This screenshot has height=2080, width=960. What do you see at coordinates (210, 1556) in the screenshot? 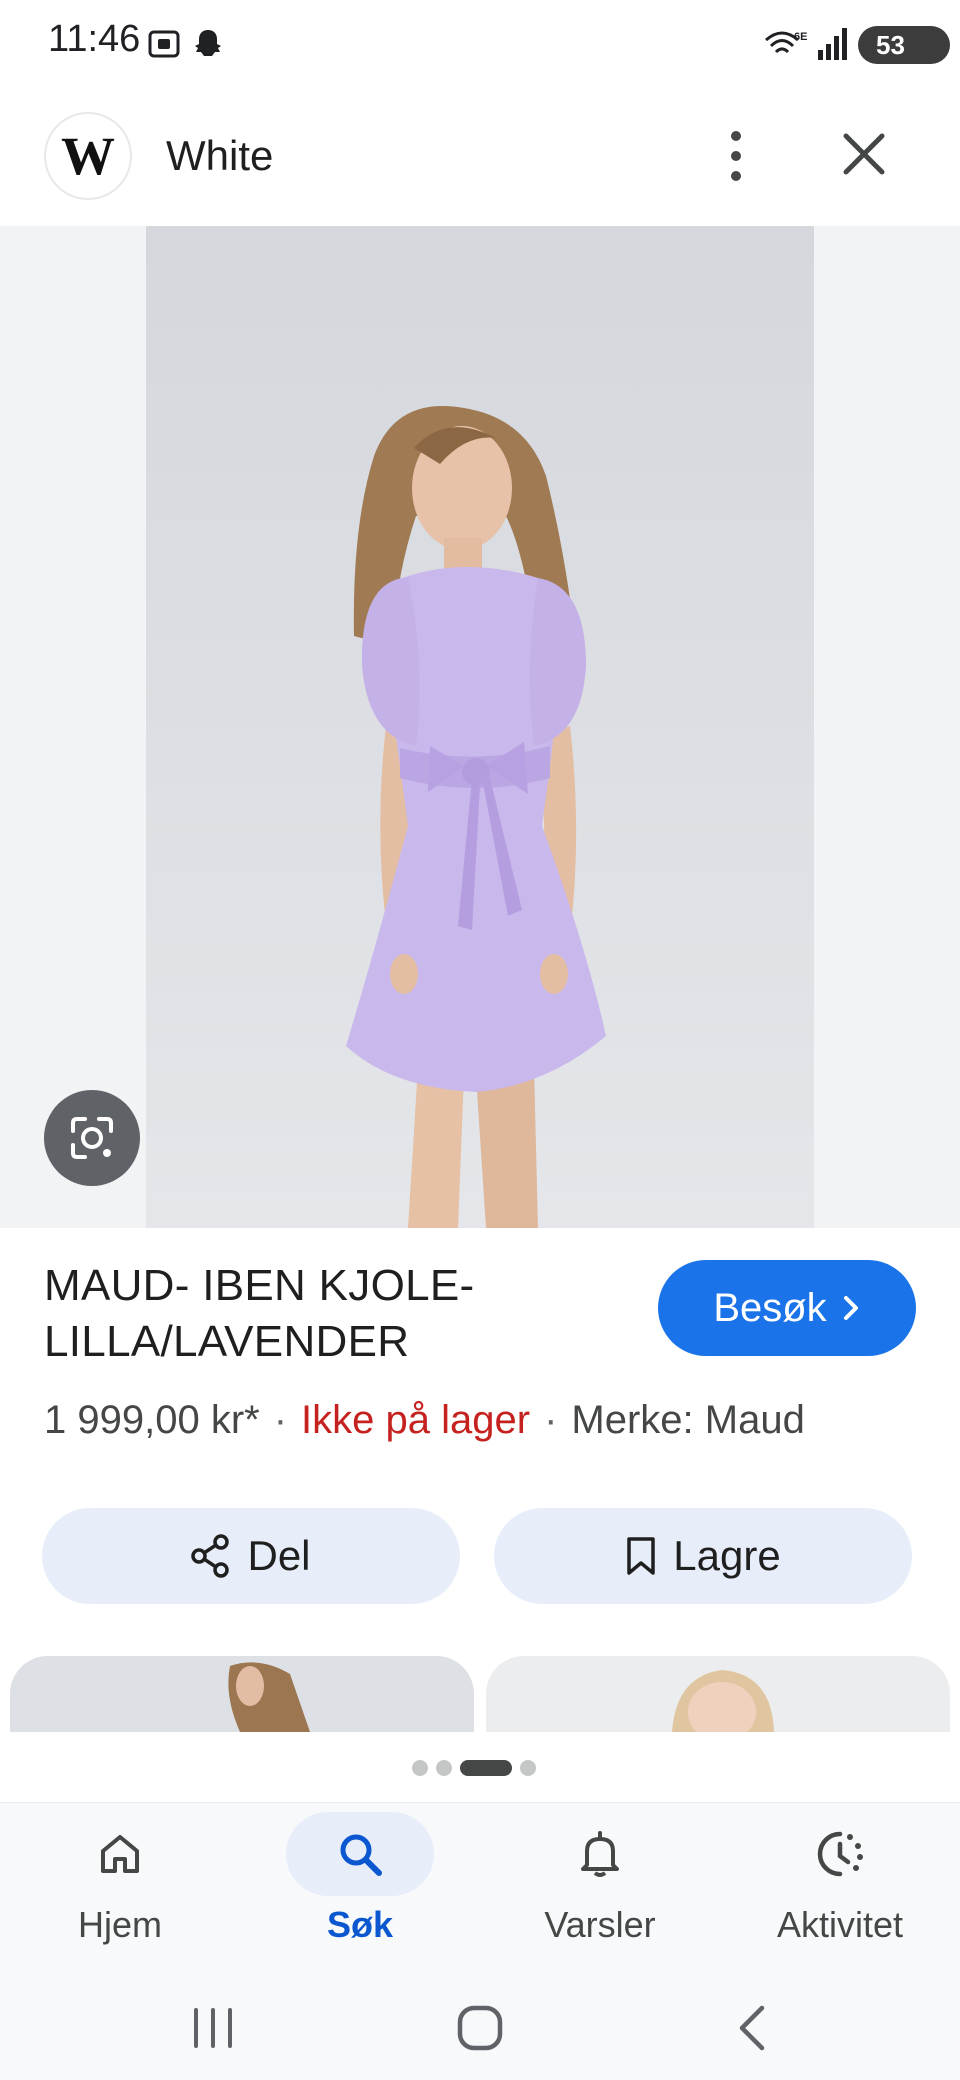
I see `share-icon` at bounding box center [210, 1556].